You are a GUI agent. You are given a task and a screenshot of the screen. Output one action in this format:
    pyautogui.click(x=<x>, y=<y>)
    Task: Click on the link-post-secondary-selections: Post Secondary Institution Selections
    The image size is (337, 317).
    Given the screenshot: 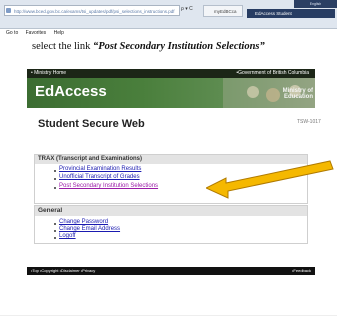 What is the action you would take?
    pyautogui.click(x=108, y=186)
    